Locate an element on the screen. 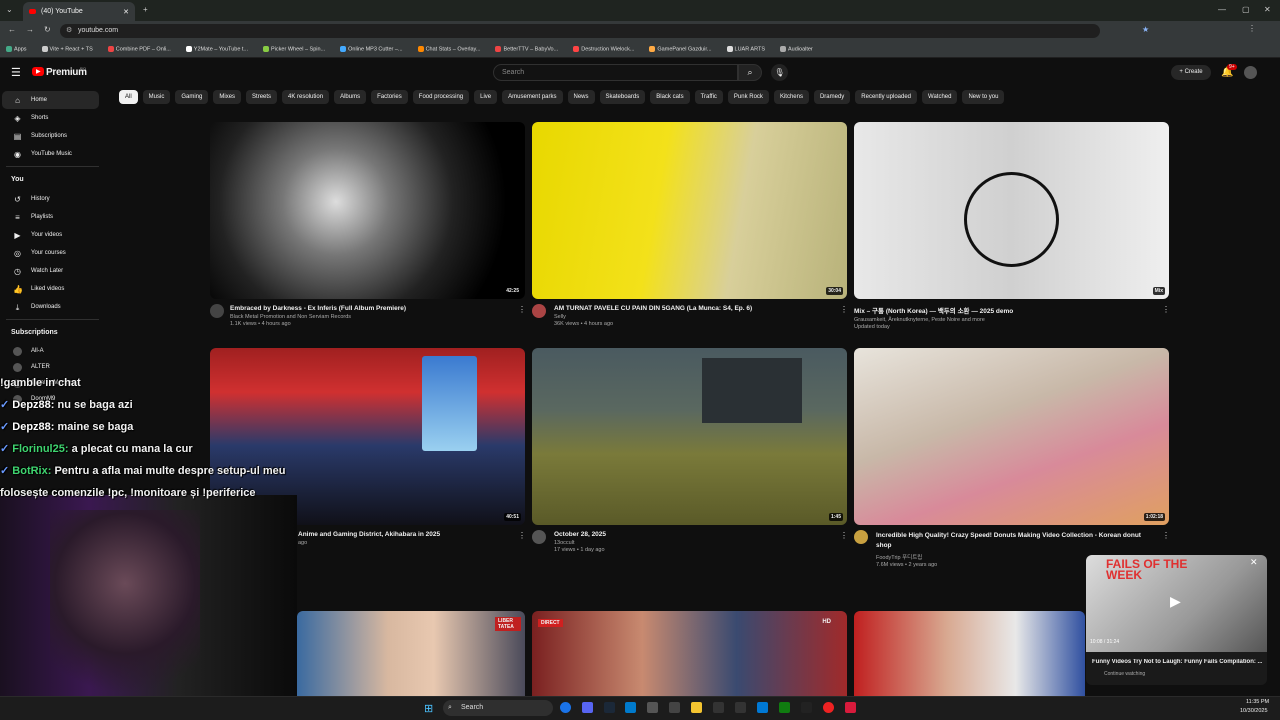 The width and height of the screenshot is (1280, 720). bookmark-item: Audioalter is located at coordinates (796, 48).